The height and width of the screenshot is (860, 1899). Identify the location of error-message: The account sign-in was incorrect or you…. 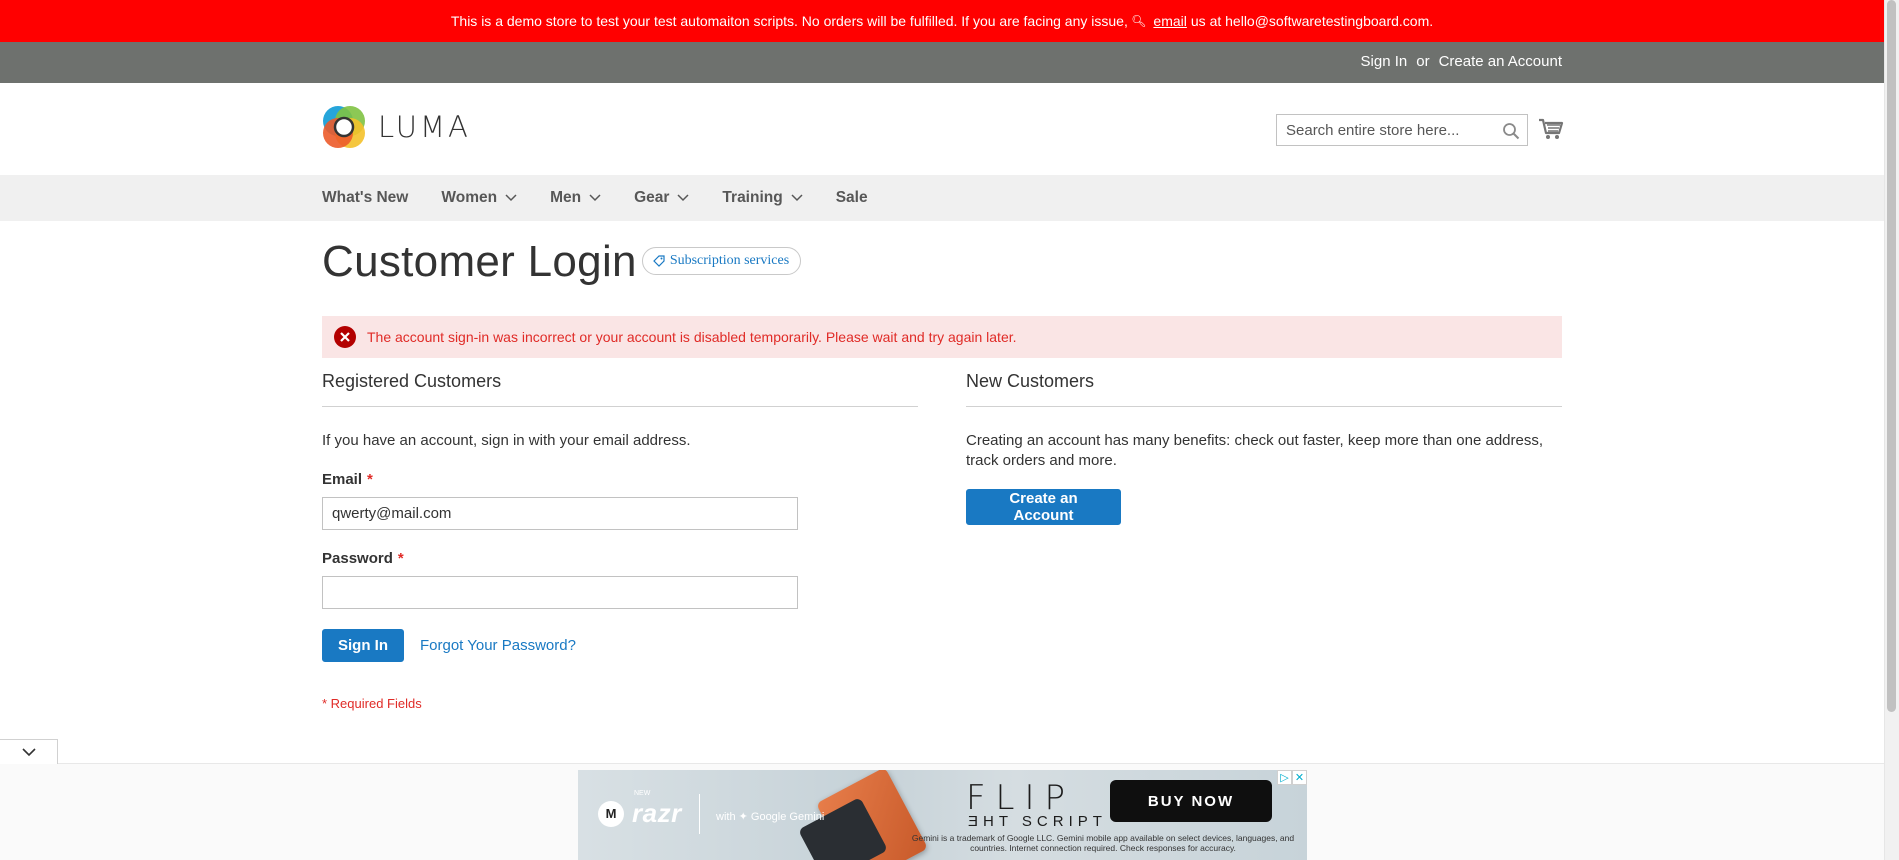
(942, 337).